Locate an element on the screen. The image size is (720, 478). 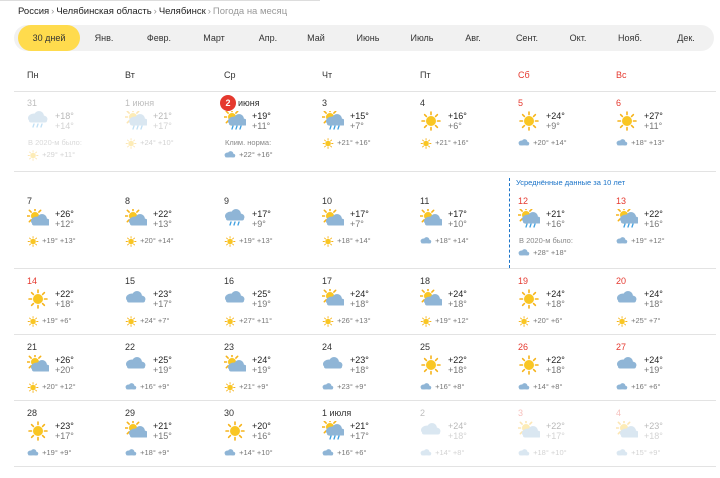
day-cell: 7 +26° +12° +19° +13° is located at coordinates (75, 231).